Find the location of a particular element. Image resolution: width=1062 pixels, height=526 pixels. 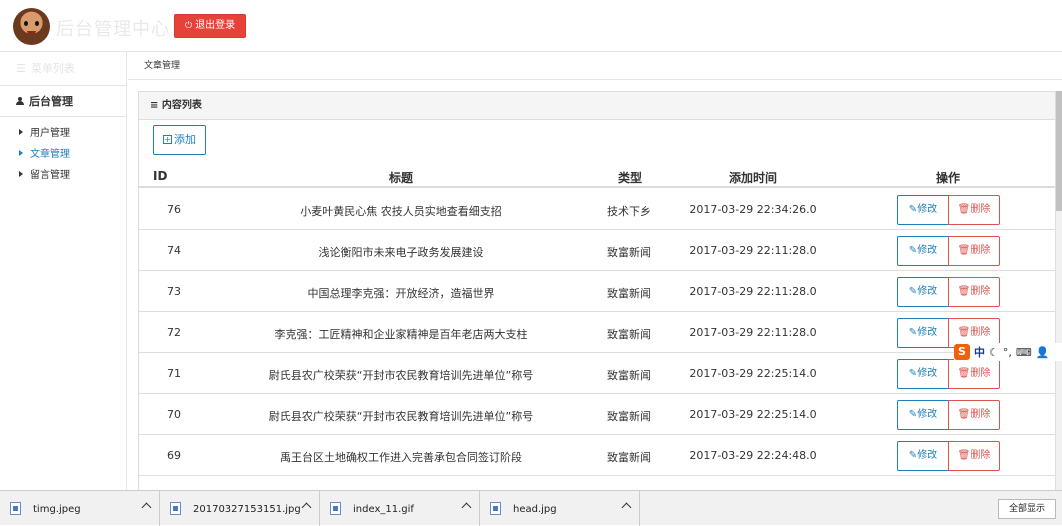

download-item: timg.jpeg is located at coordinates (80, 508).